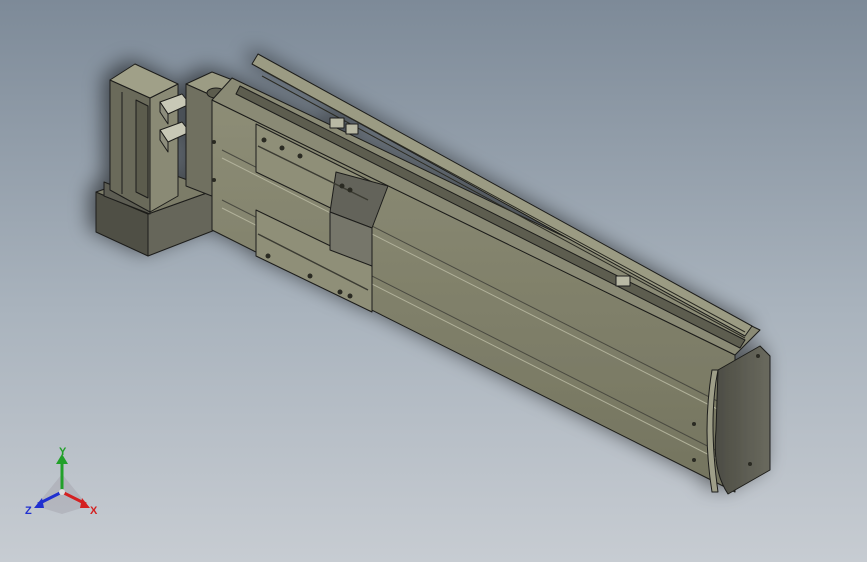  Describe the element at coordinates (94, 511) in the screenshot. I see `x-axis-label: X` at that location.